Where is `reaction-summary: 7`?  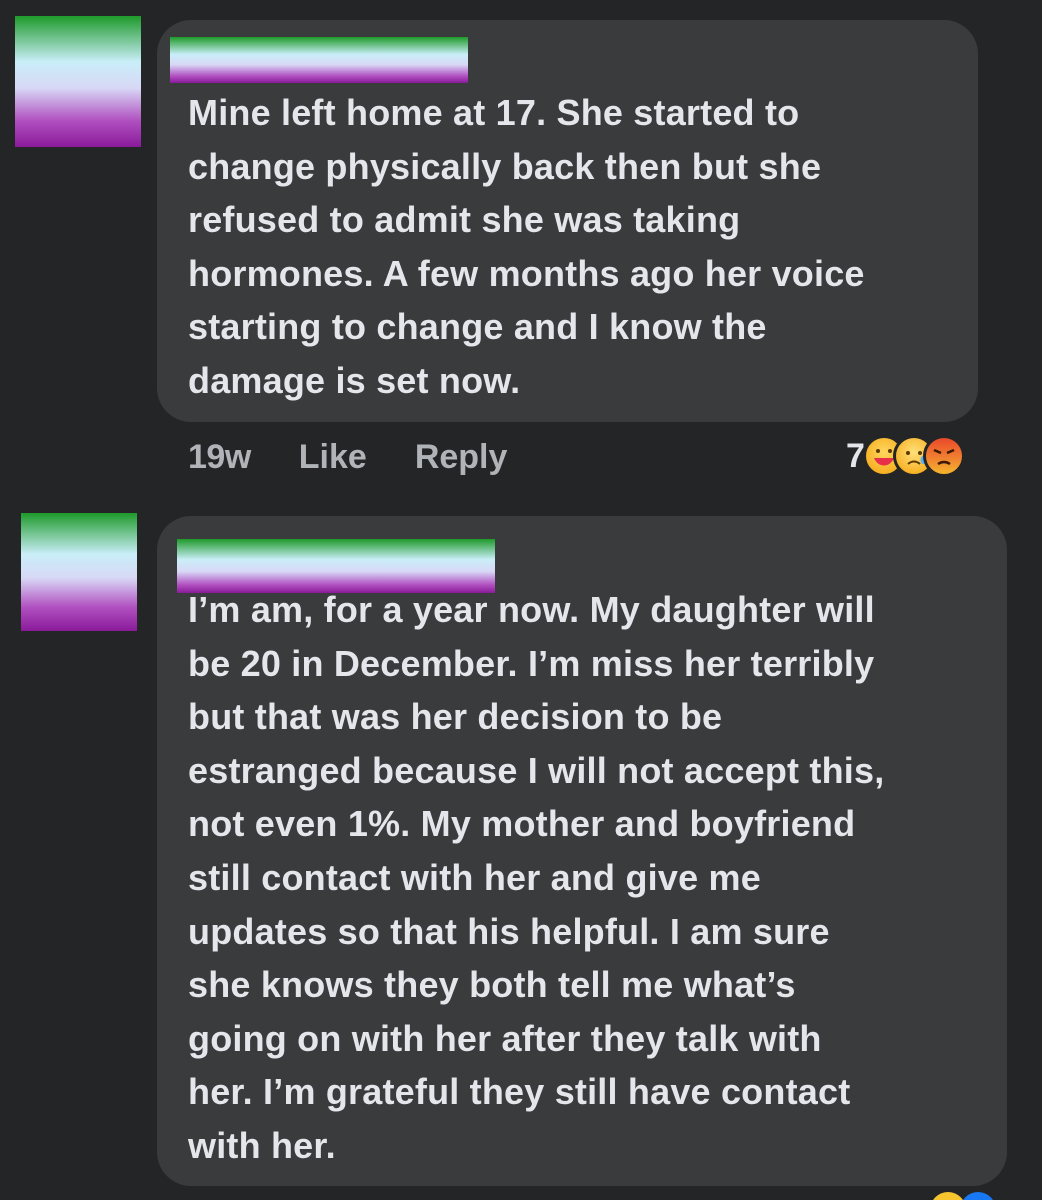 reaction-summary: 7 is located at coordinates (905, 456).